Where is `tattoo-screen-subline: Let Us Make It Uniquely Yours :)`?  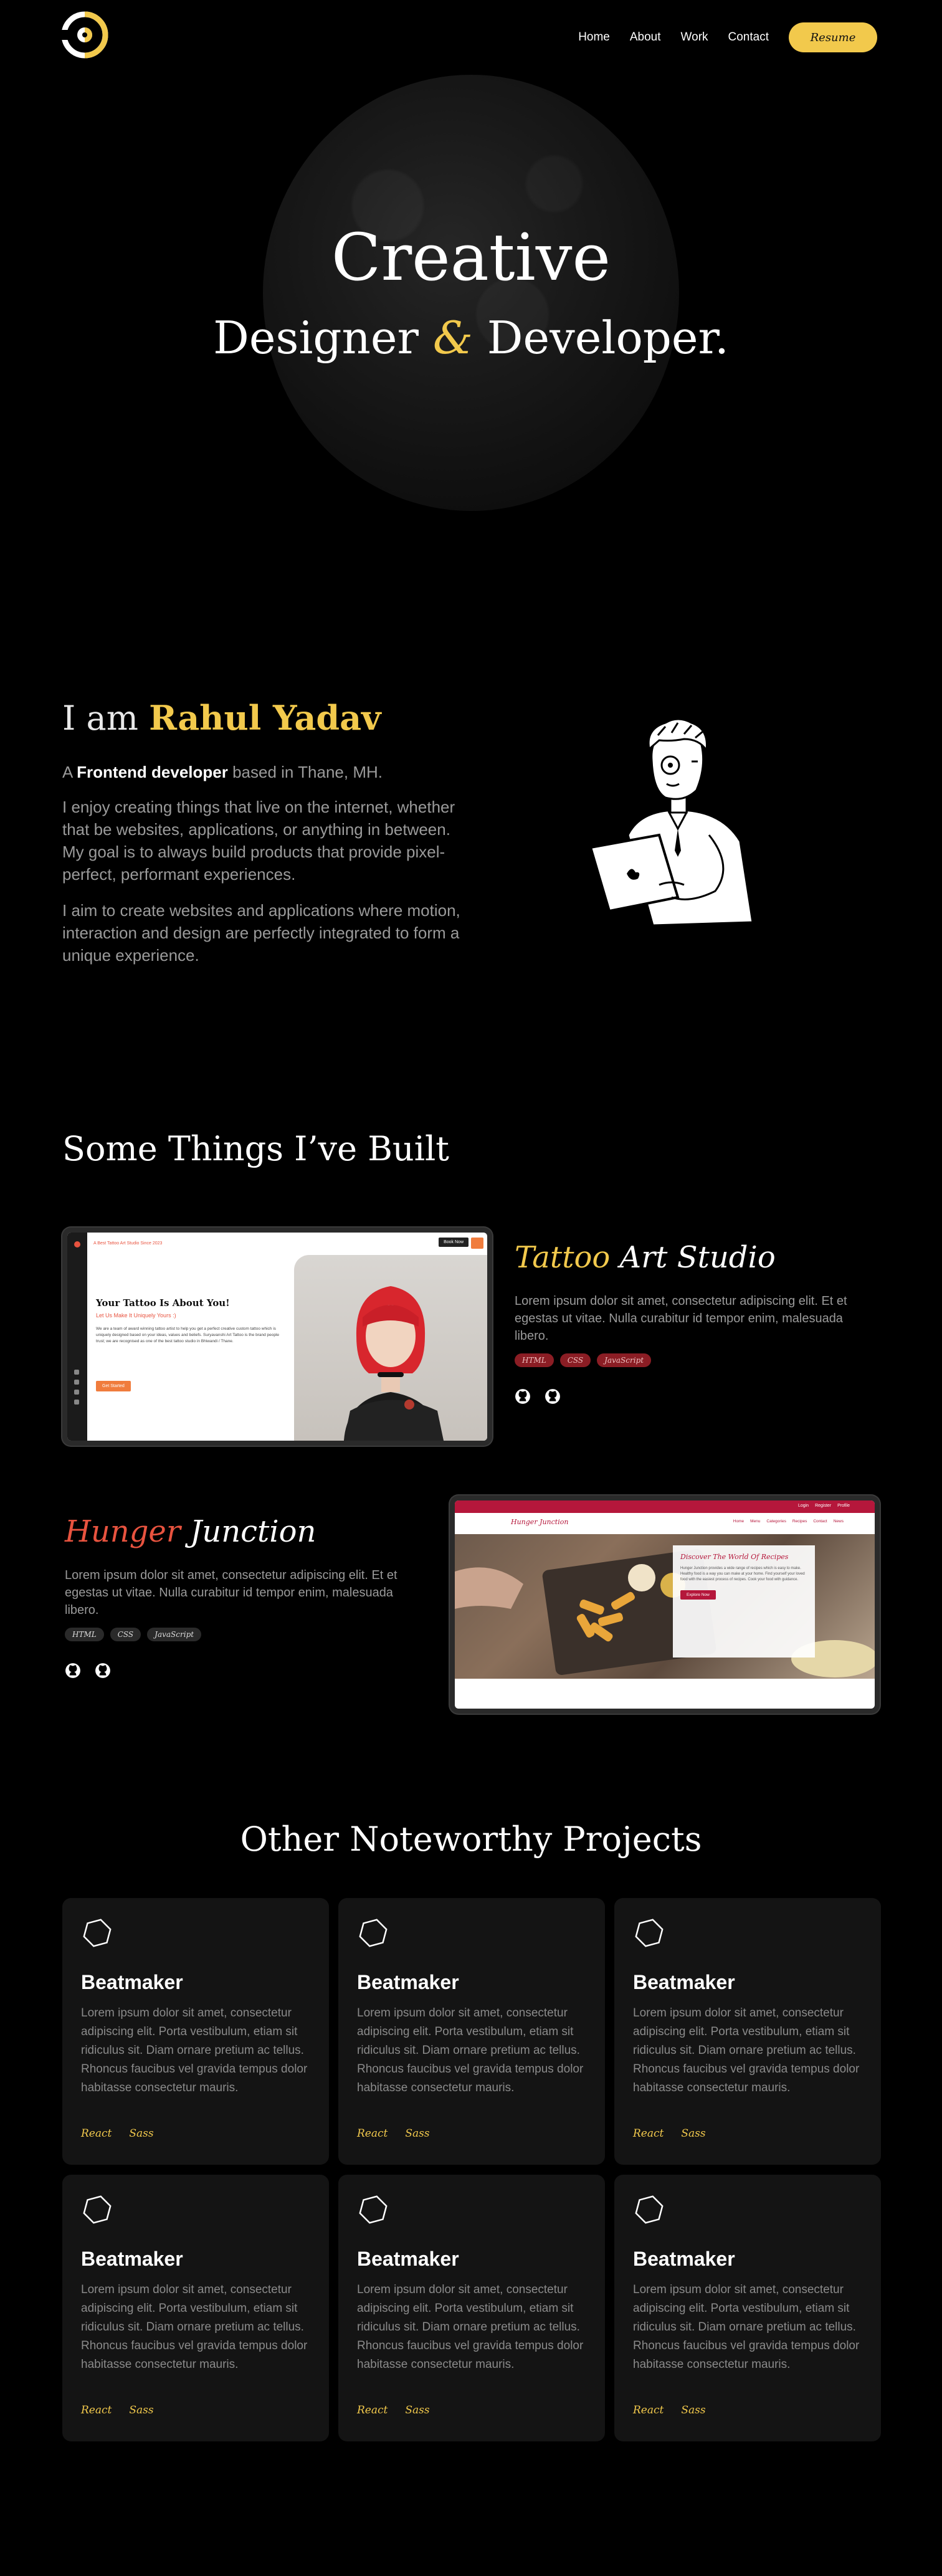 tattoo-screen-subline: Let Us Make It Uniquely Yours :) is located at coordinates (136, 1315).